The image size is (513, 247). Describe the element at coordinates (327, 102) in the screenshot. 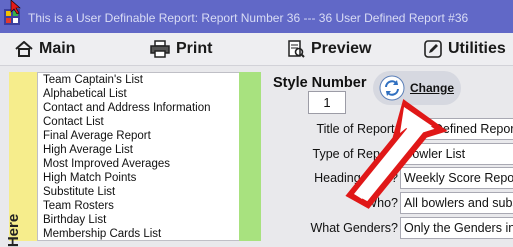

I see `style-number-input: 1` at that location.